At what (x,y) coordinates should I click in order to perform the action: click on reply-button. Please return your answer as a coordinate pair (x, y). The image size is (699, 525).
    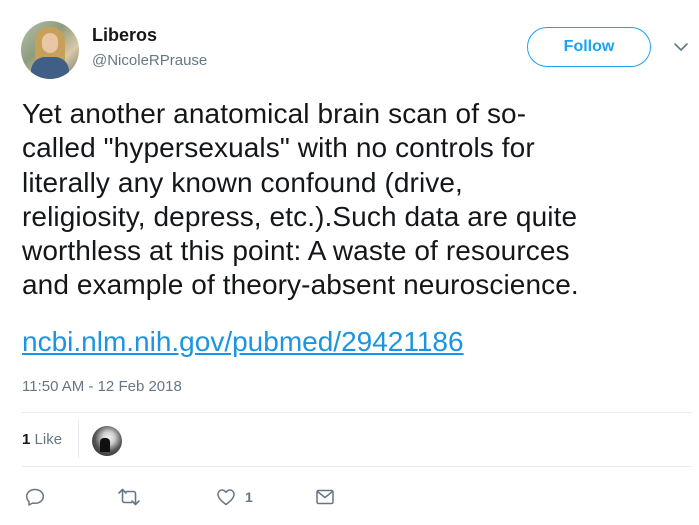
    Looking at the image, I should click on (35, 497).